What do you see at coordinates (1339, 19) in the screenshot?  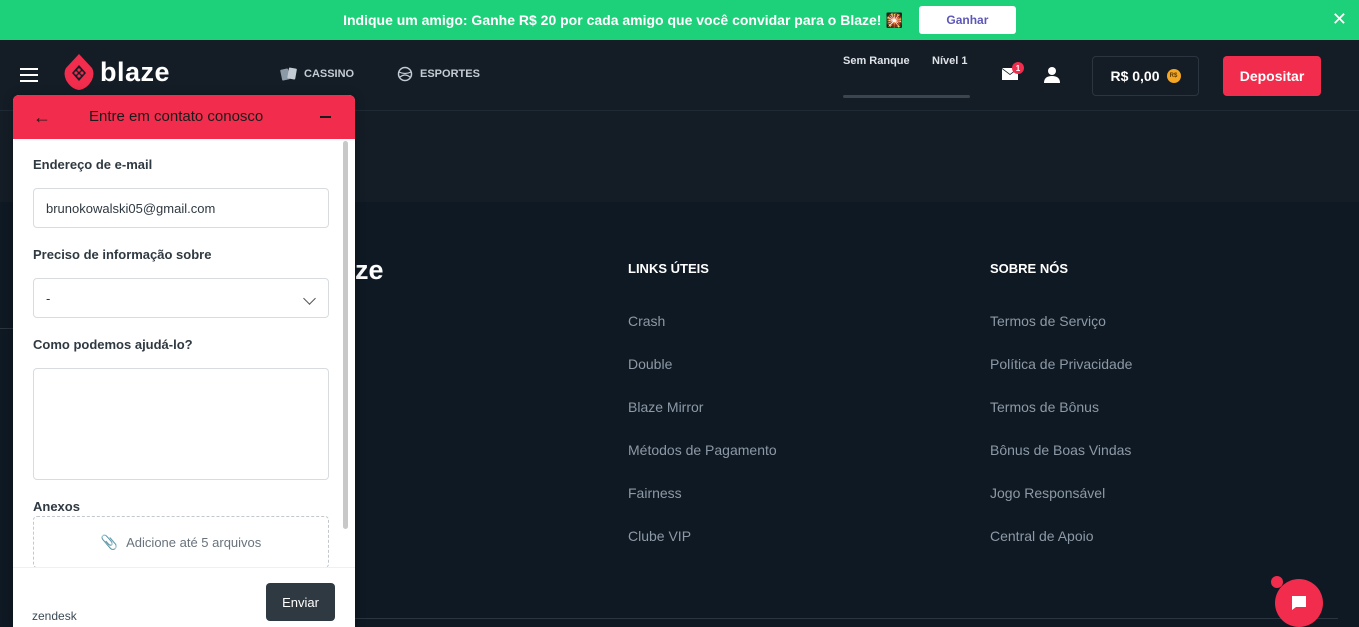 I see `close-icon: ✕` at bounding box center [1339, 19].